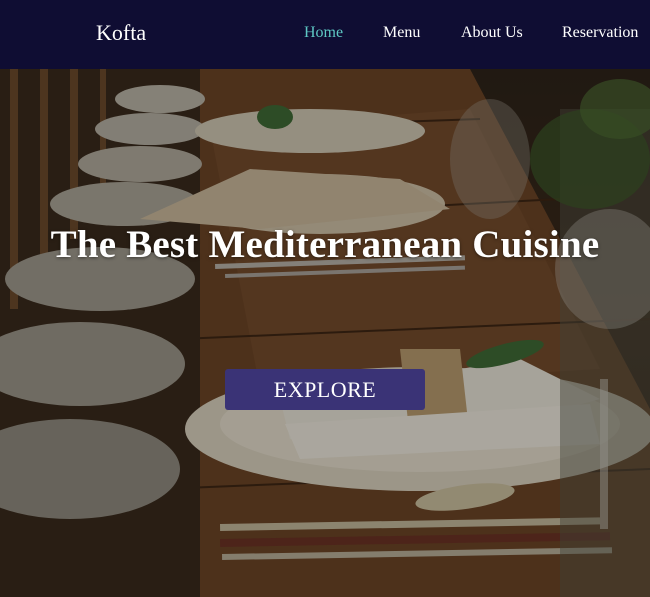 This screenshot has height=597, width=650. I want to click on nav-link-menu: Menu, so click(401, 33).